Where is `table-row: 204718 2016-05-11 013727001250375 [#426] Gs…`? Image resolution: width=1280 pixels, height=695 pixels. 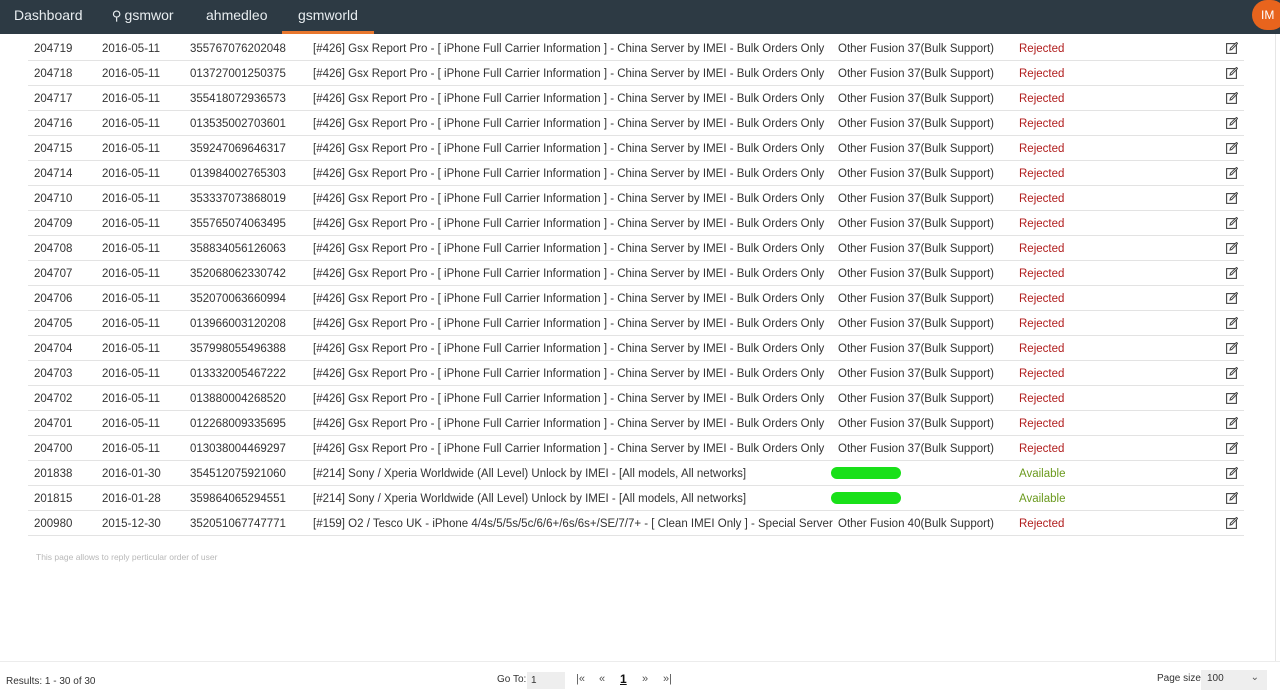
table-row: 204718 2016-05-11 013727001250375 [#426] Gs… is located at coordinates (636, 73).